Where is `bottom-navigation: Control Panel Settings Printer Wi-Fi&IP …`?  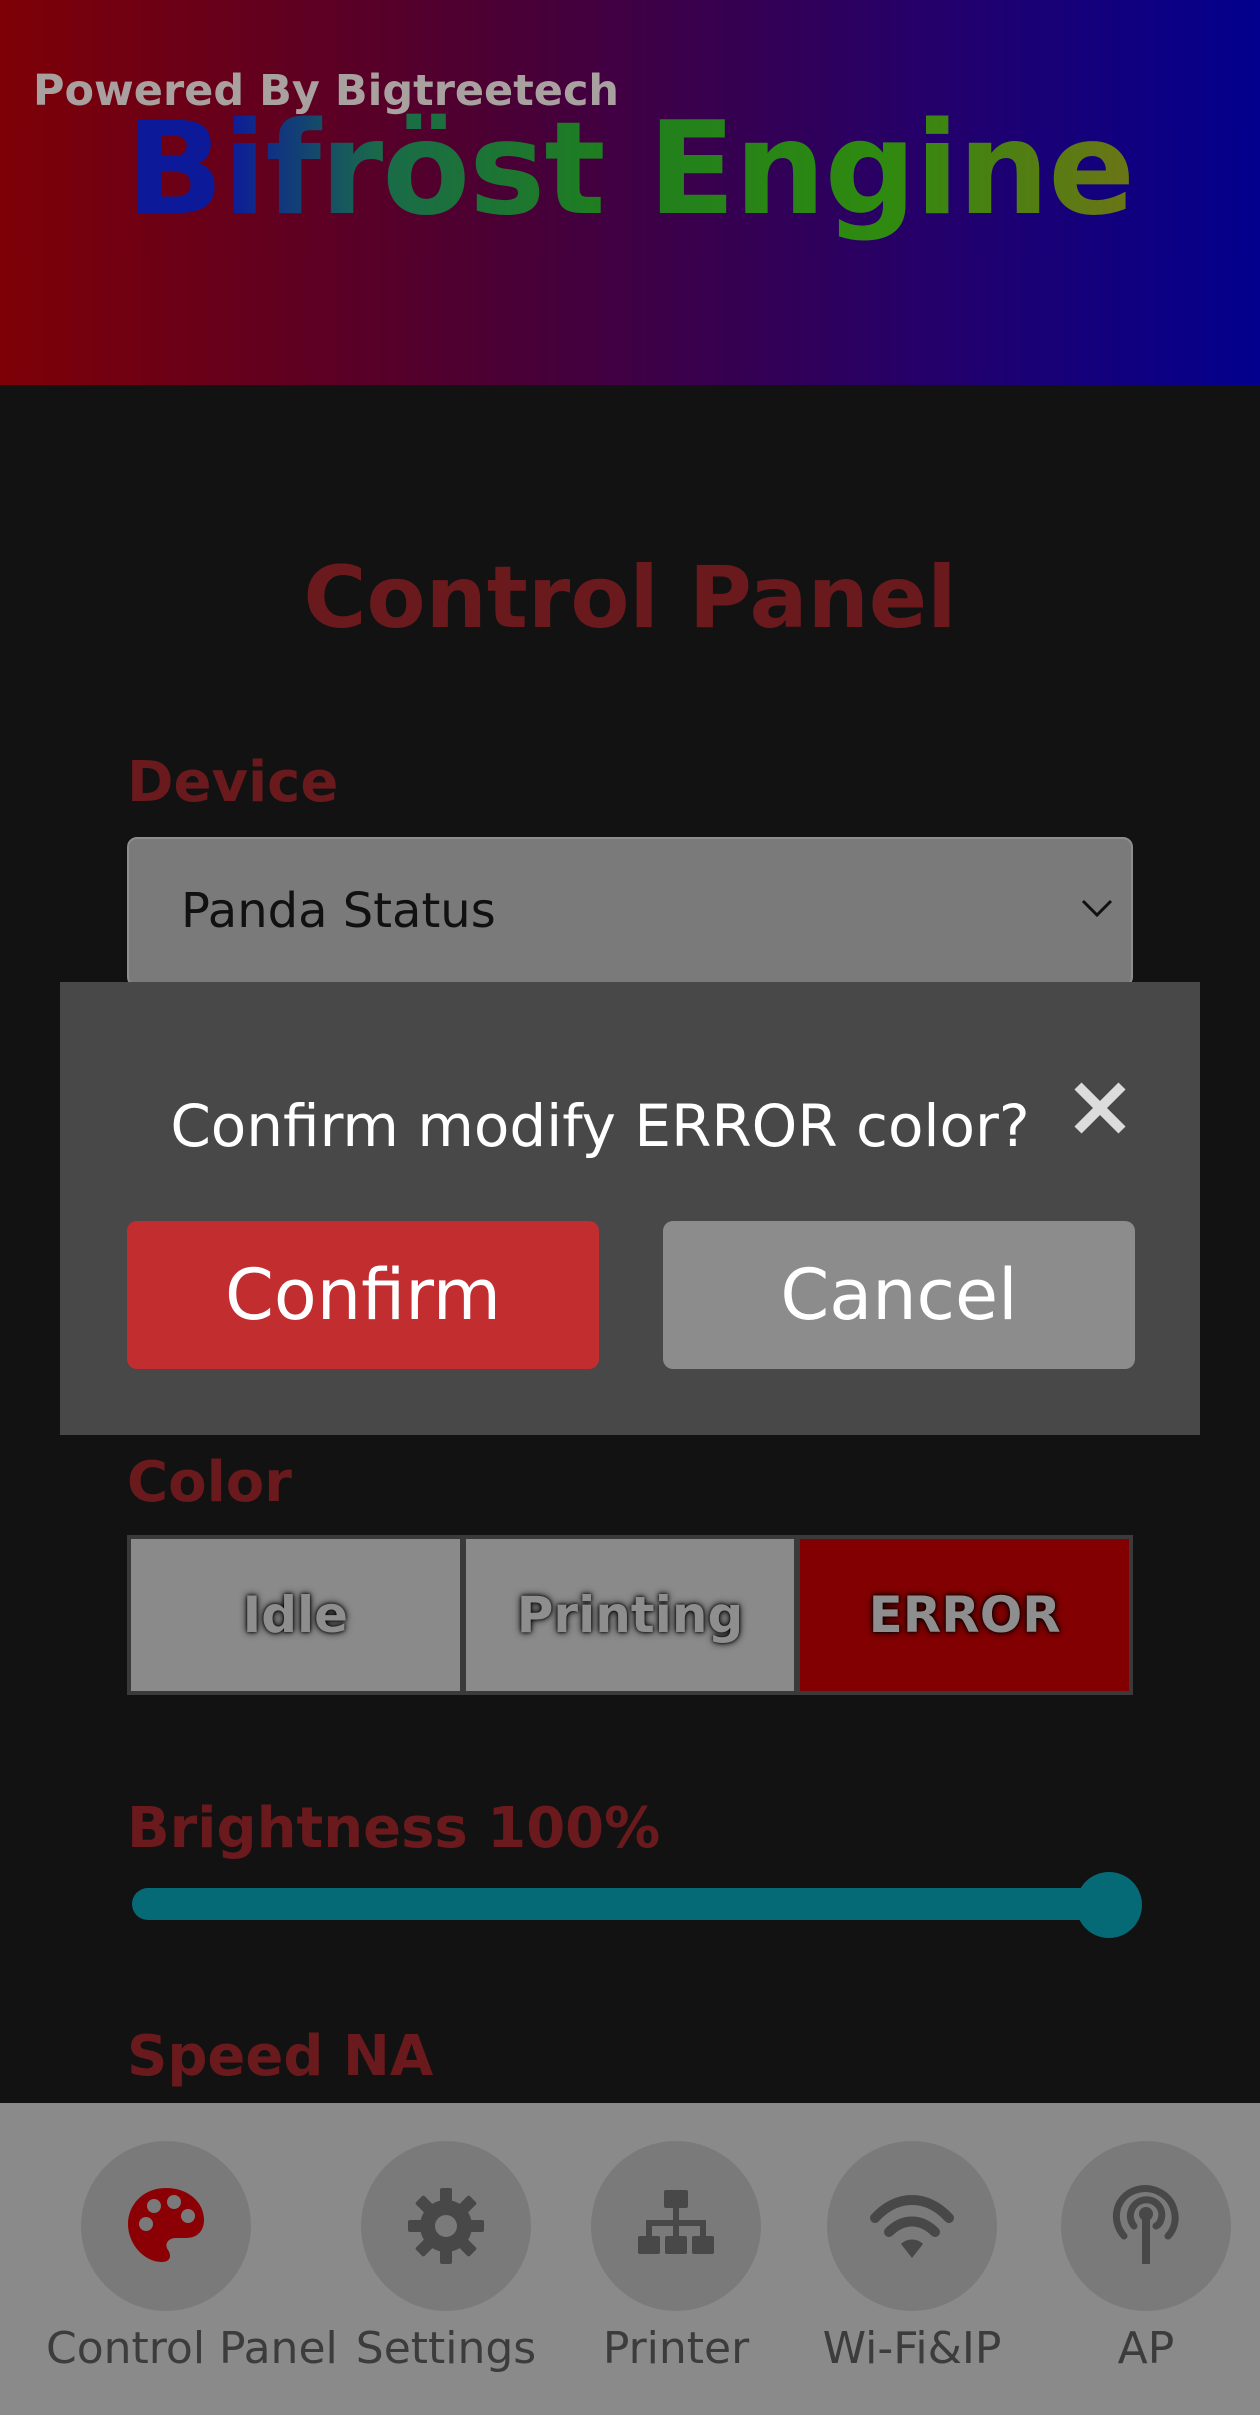
bottom-navigation: Control Panel Settings Printer Wi-Fi&IP … is located at coordinates (630, 2259).